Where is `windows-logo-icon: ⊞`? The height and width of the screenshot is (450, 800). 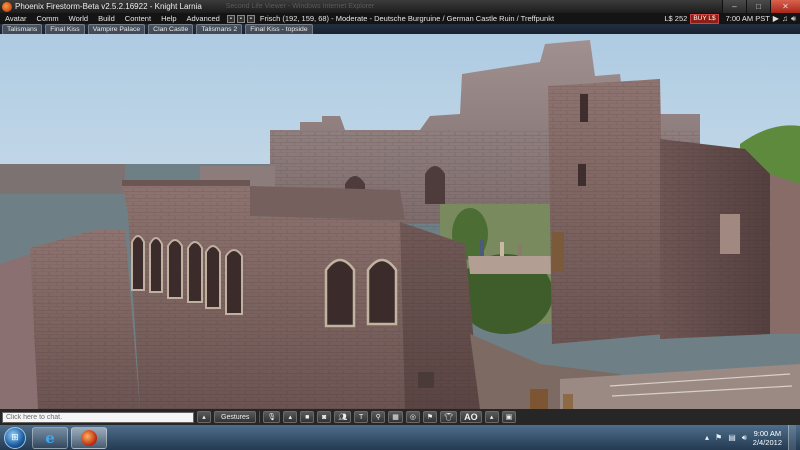 windows-logo-icon: ⊞ is located at coordinates (15, 437).